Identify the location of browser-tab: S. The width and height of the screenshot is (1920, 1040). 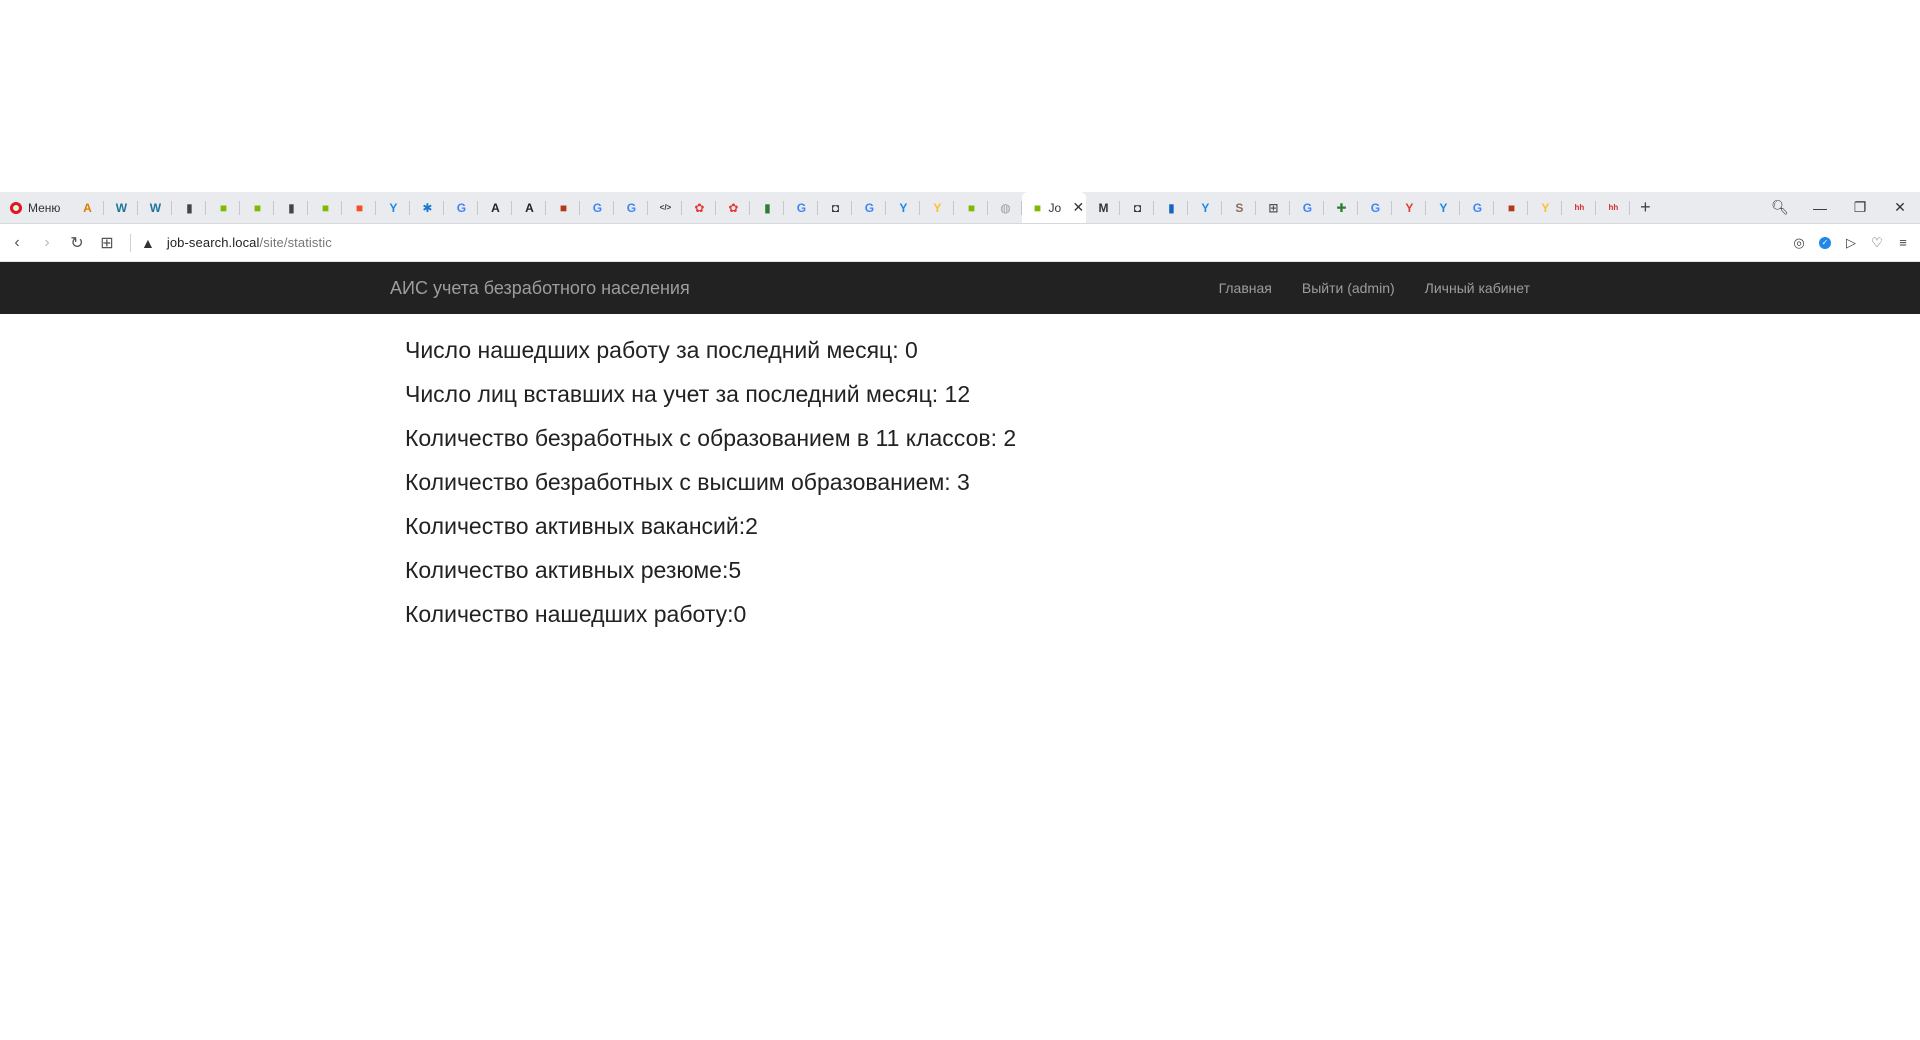
(1239, 207).